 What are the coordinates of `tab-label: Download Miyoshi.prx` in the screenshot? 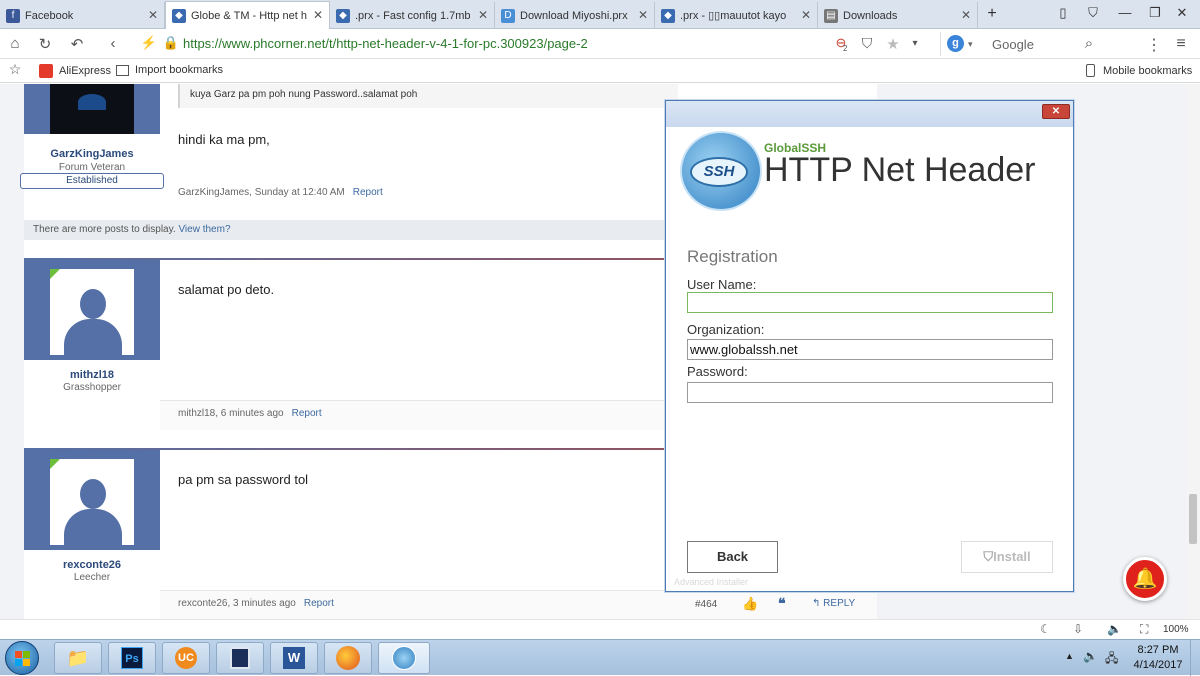 It's located at (574, 15).